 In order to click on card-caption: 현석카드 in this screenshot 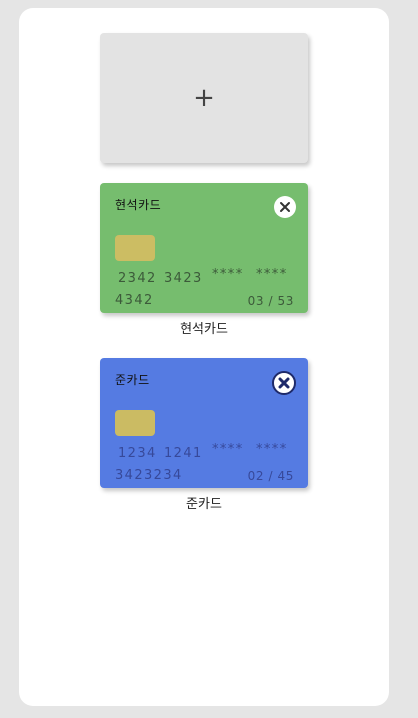, I will do `click(204, 329)`.